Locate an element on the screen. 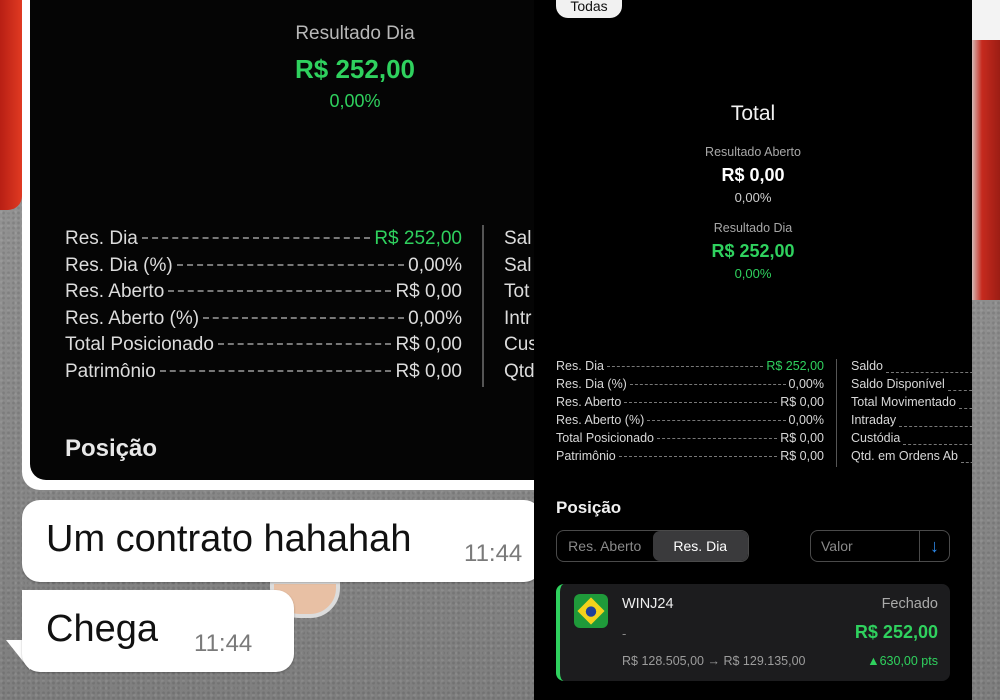 Image resolution: width=1000 pixels, height=700 pixels. summary-right-label: Qtd is located at coordinates (519, 371).